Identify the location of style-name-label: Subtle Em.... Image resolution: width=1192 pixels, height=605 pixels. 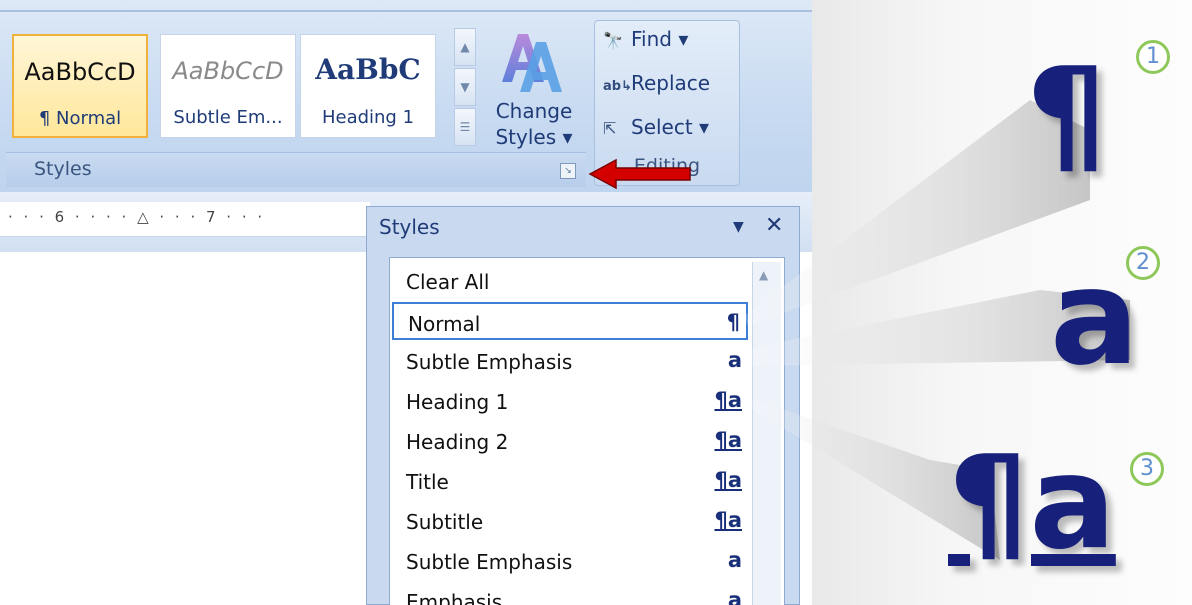
(228, 117).